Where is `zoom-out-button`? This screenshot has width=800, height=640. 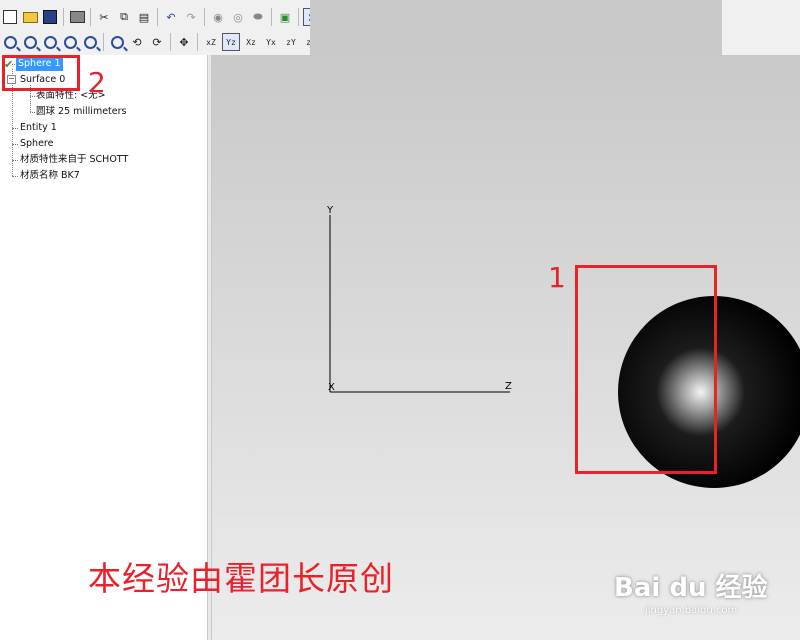
zoom-out-button is located at coordinates (30, 42).